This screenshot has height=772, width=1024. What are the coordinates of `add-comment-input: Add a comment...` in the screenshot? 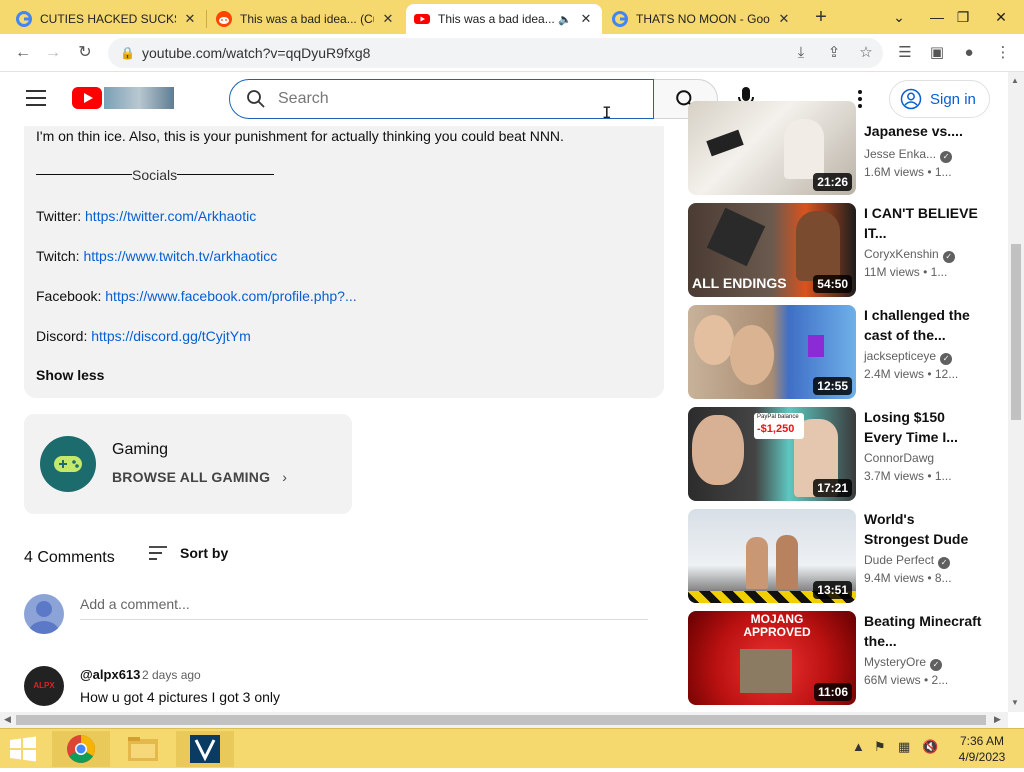 It's located at (364, 608).